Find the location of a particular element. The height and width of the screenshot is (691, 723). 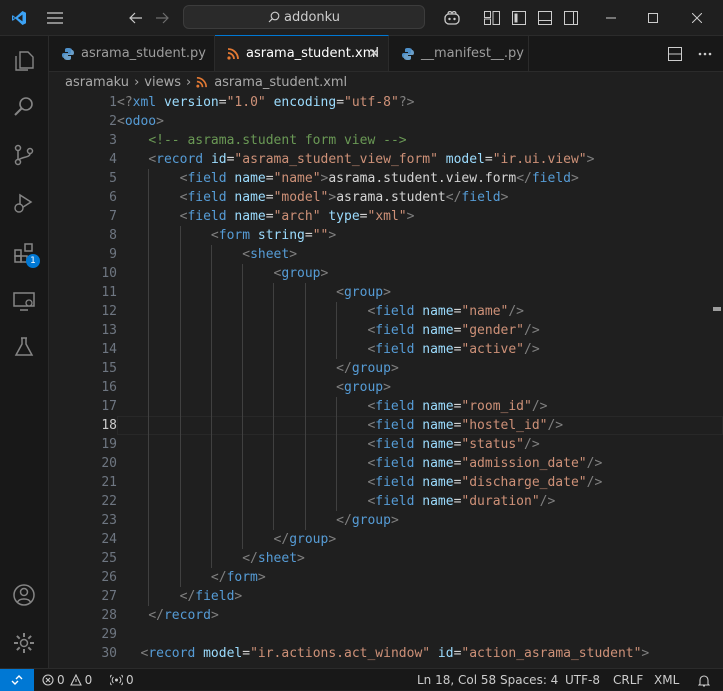

testing-flask-icon is located at coordinates (24, 347).